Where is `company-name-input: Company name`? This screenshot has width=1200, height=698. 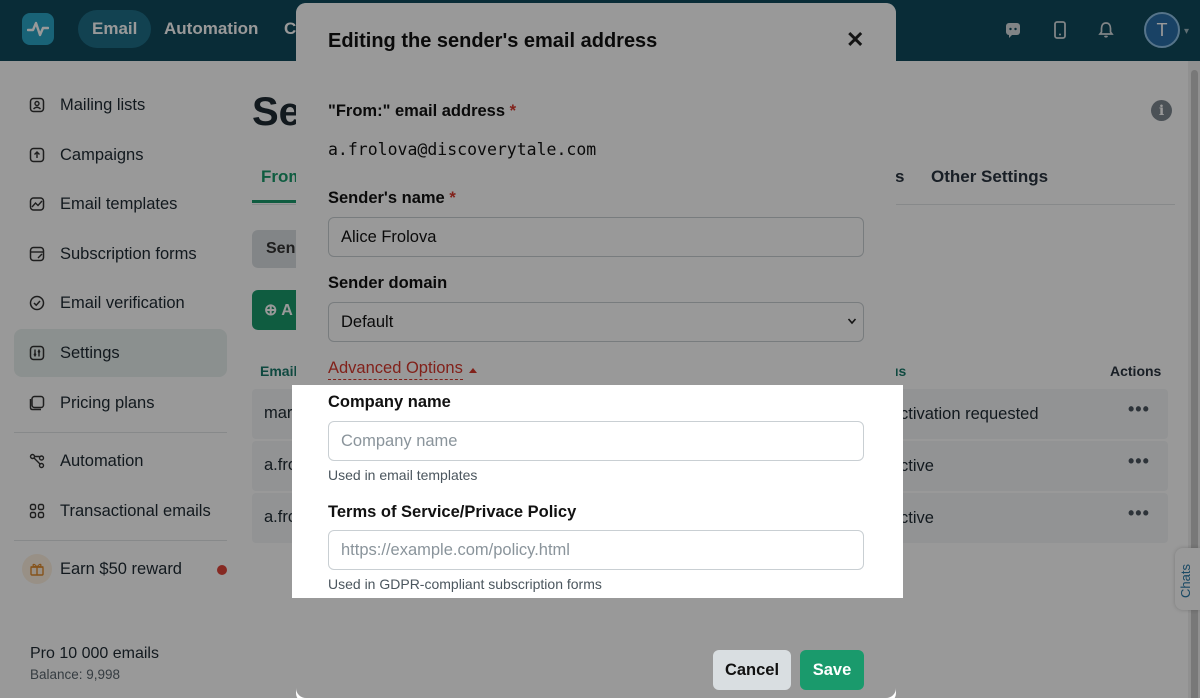 company-name-input: Company name is located at coordinates (596, 441).